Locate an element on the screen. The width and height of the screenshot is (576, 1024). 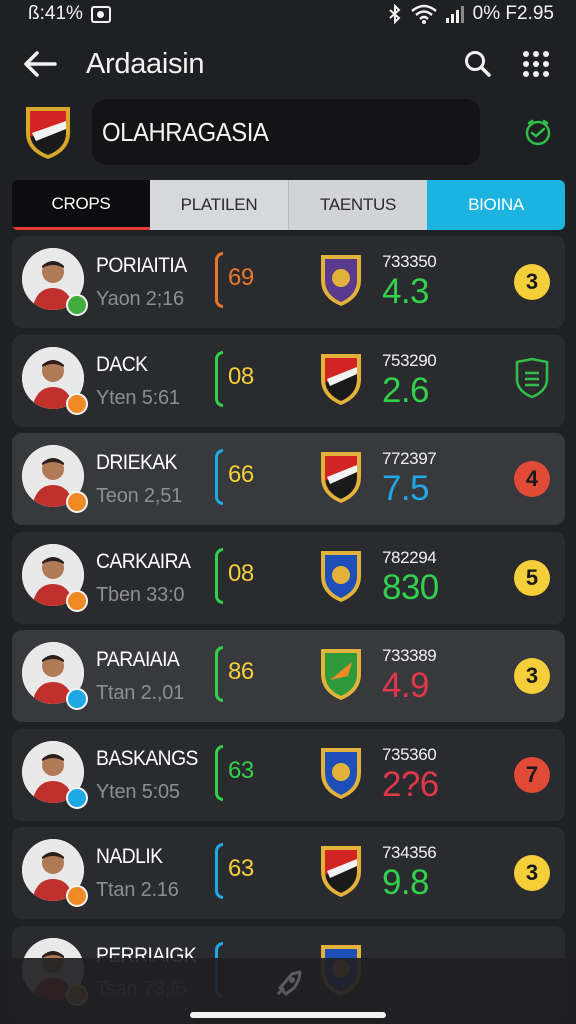
tab-bar: CROPS PLATILEN TAENTUS BIOINA is located at coordinates (288, 205).